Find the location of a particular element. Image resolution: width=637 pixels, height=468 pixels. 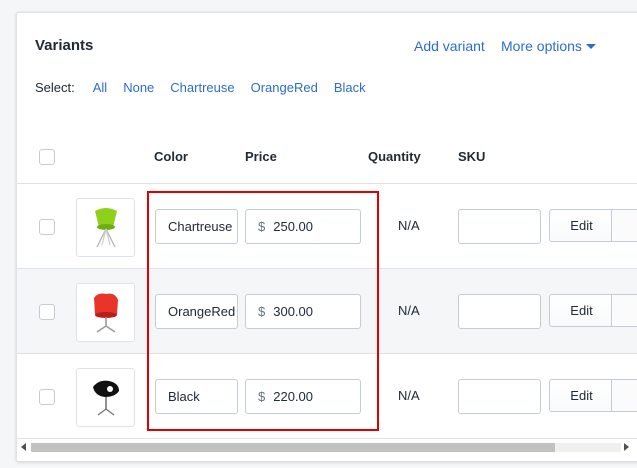

scrollbar-thumb is located at coordinates (293, 447).